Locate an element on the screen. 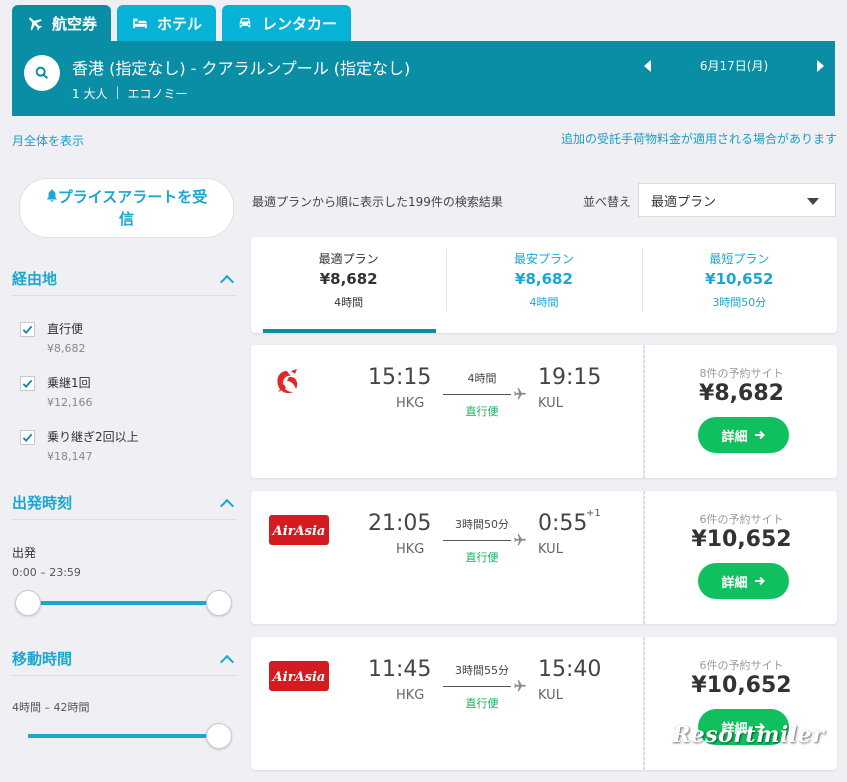  departure-label: 出発 is located at coordinates (24, 553).